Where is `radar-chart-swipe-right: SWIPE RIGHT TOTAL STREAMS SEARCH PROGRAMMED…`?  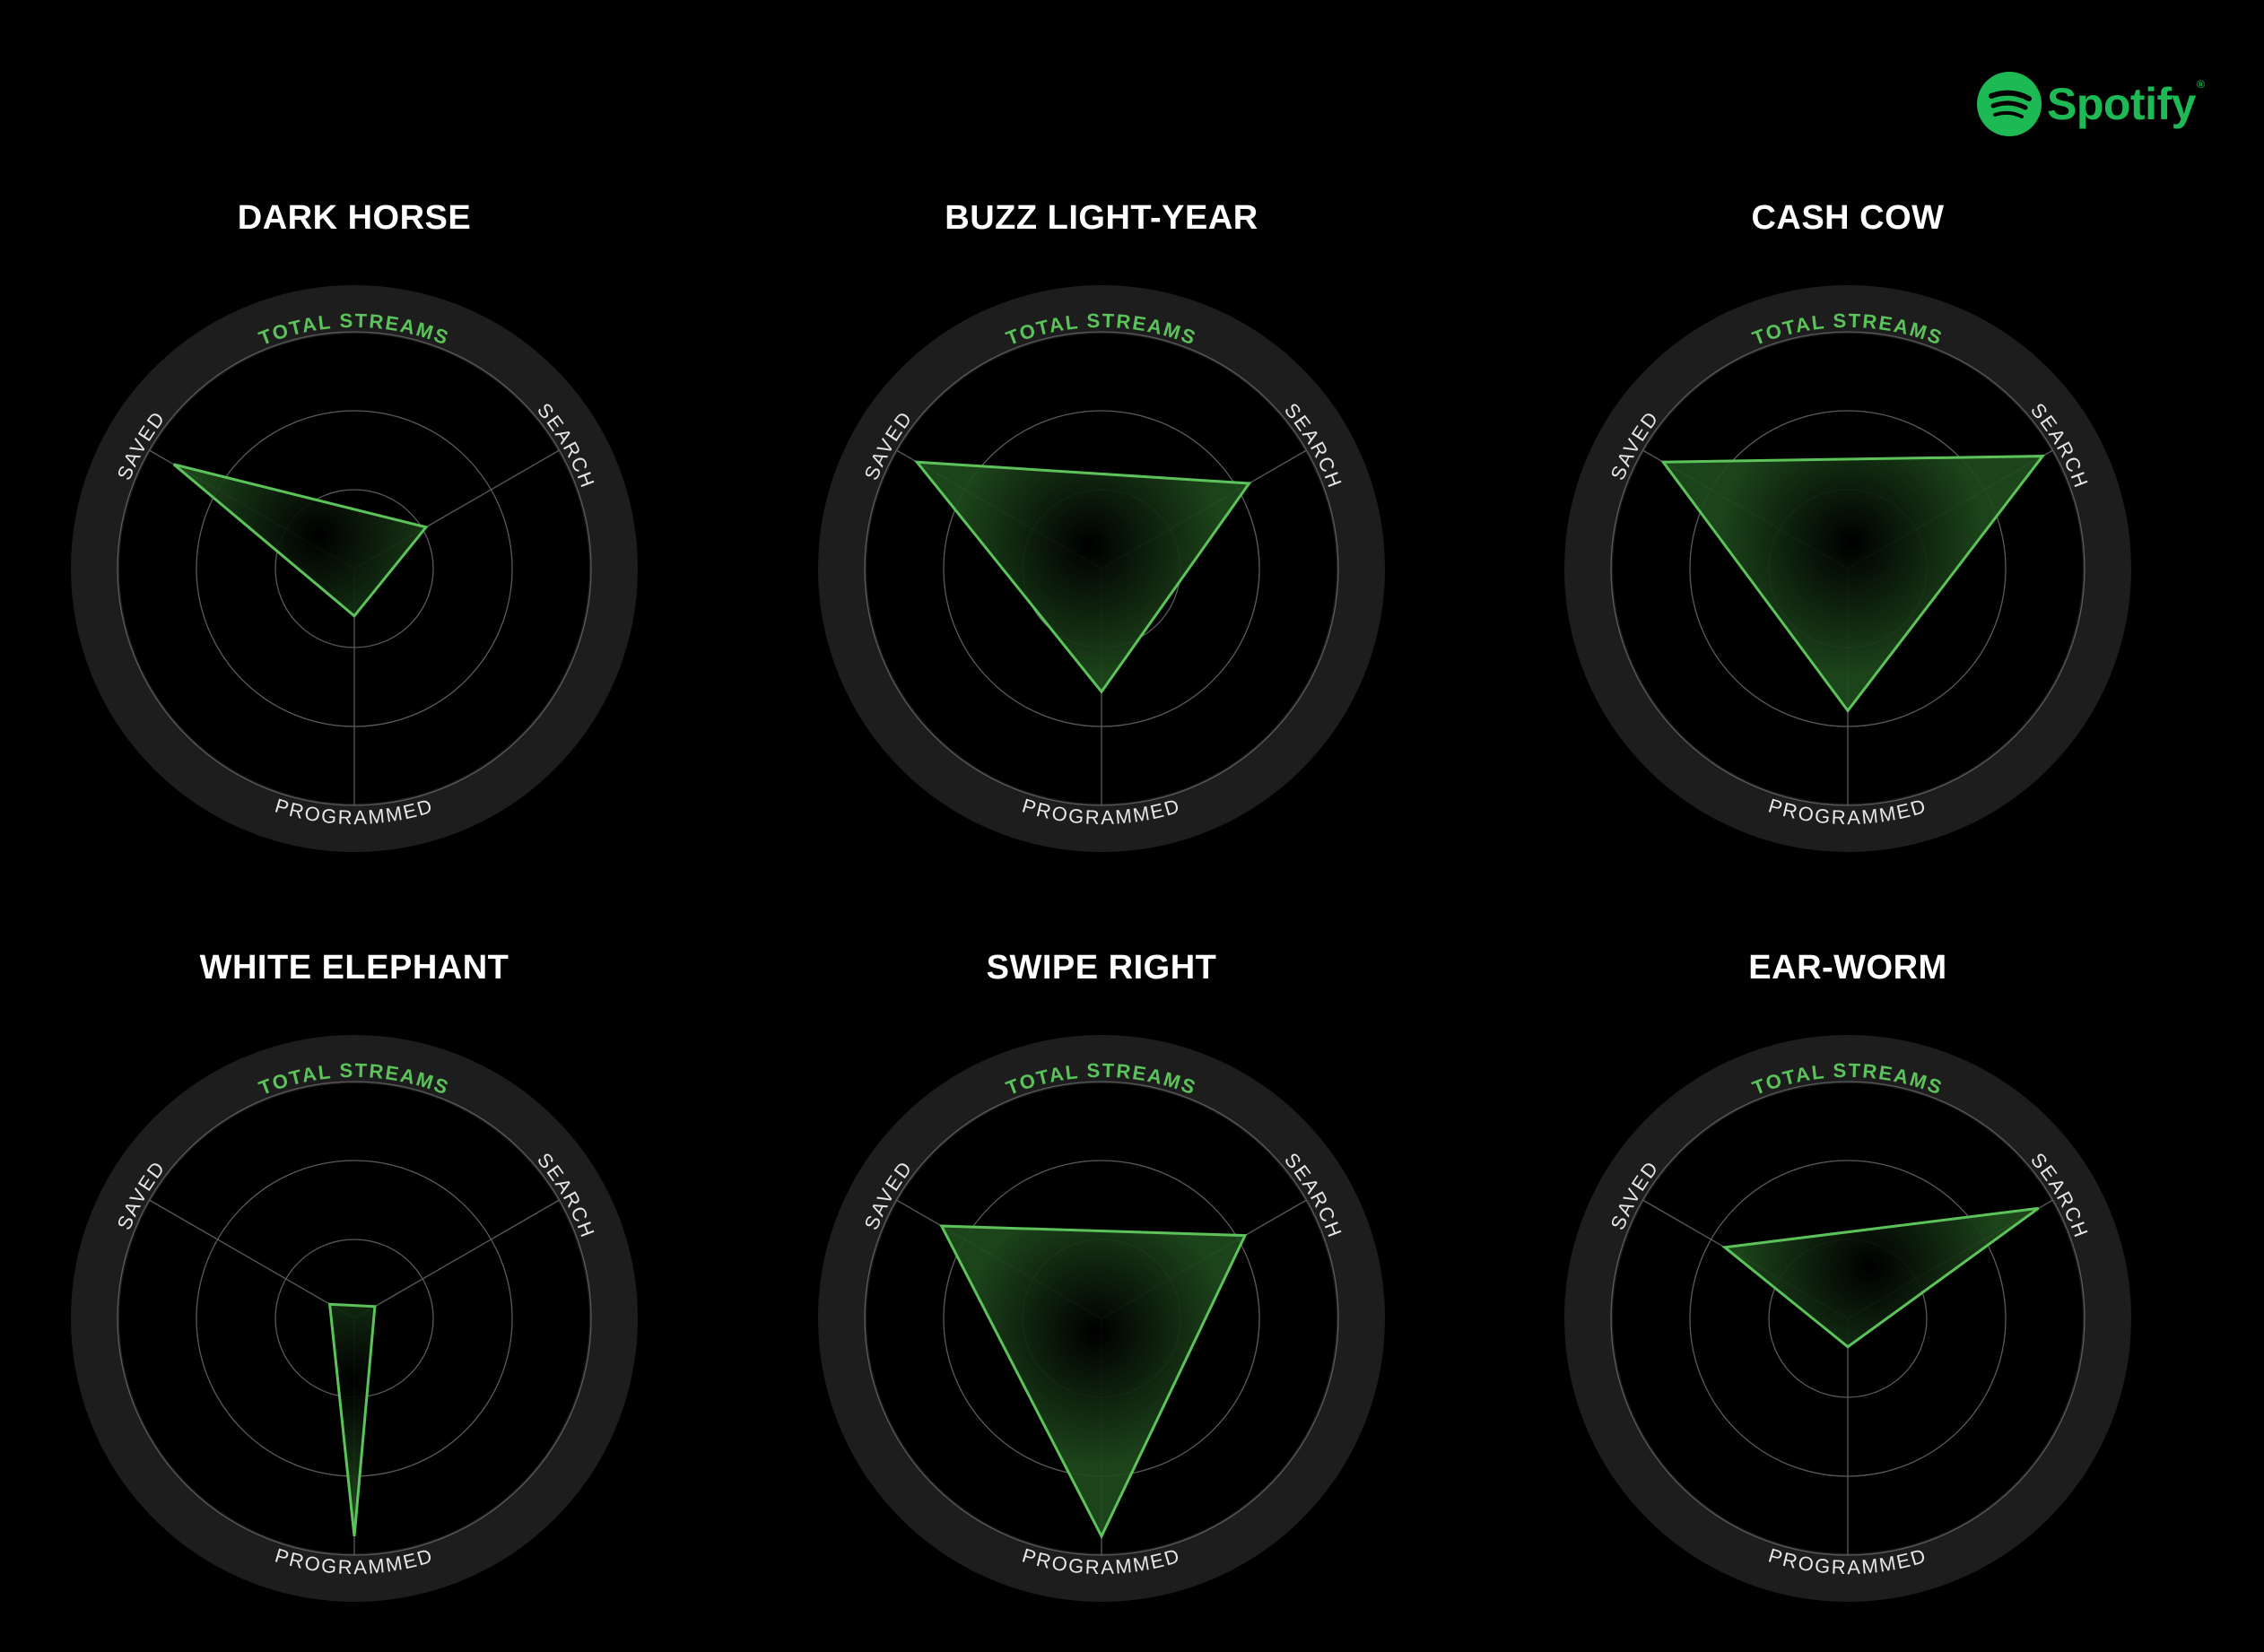 radar-chart-swipe-right: SWIPE RIGHT TOTAL STREAMS SEARCH PROGRAMMED… is located at coordinates (1101, 1298).